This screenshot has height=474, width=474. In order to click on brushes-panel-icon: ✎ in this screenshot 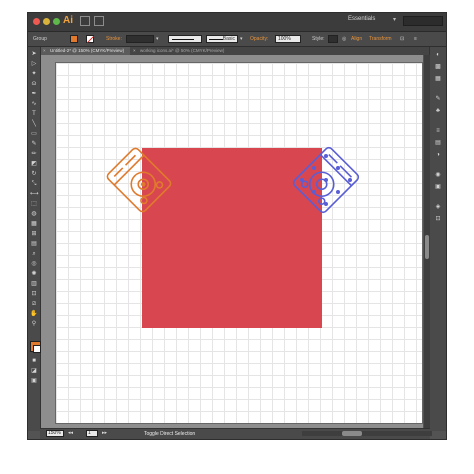, I will do `click(438, 99)`.